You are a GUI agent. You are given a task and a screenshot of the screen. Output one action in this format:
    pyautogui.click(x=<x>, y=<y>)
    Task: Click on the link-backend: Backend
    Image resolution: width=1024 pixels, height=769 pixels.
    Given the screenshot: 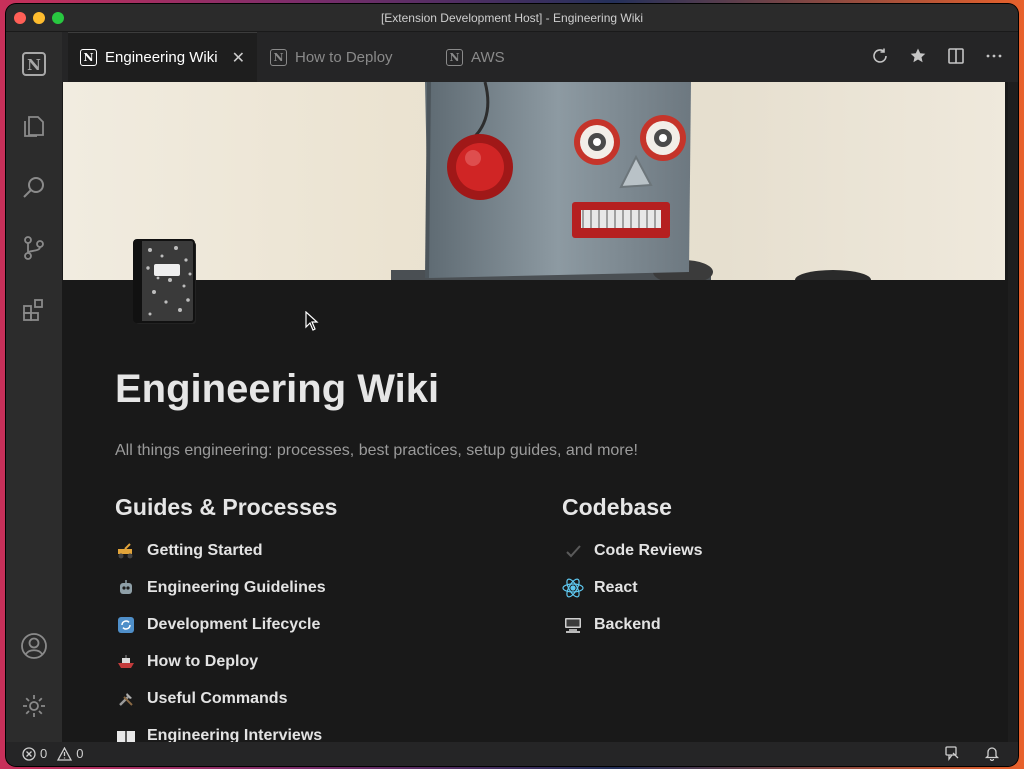 What is the action you would take?
    pyautogui.click(x=632, y=624)
    